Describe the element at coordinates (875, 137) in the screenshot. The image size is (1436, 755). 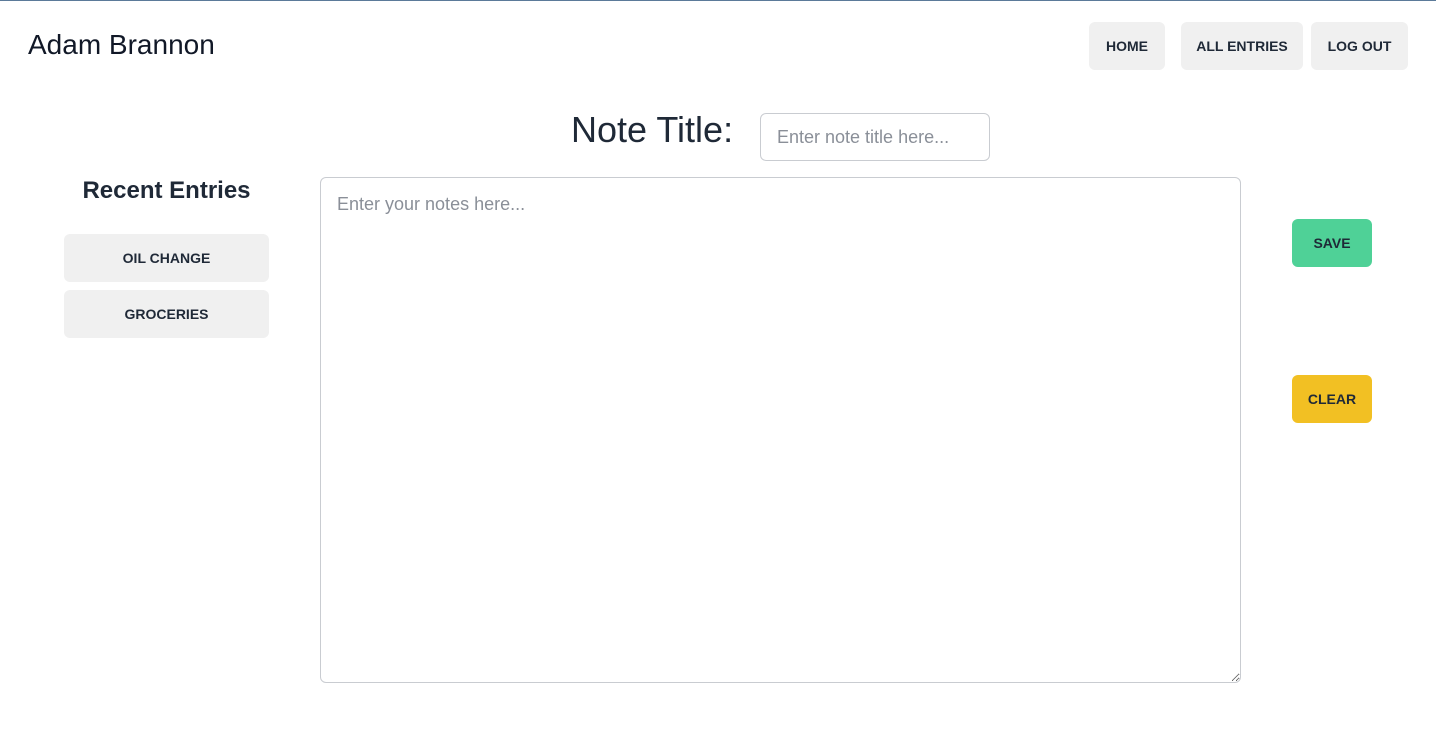
I see `note-title-input` at that location.